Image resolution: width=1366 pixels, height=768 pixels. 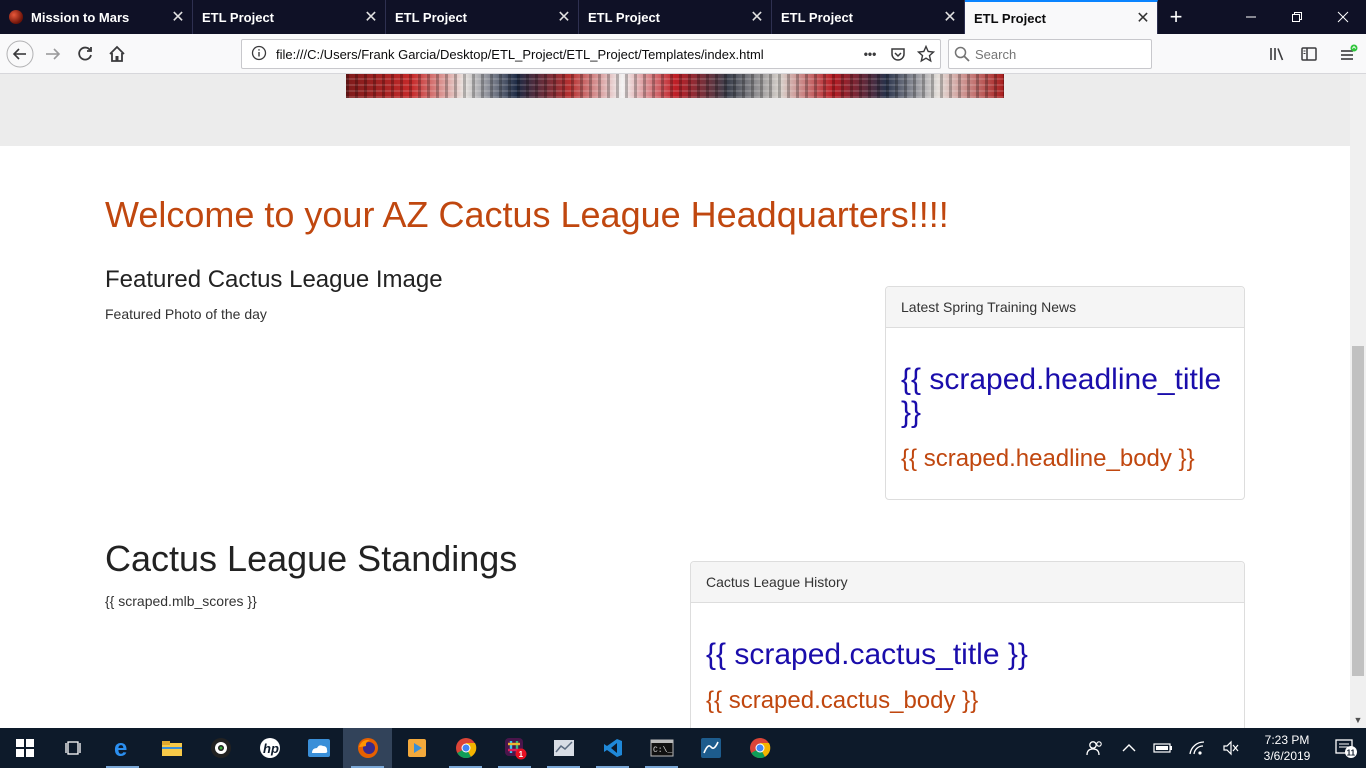 I want to click on svg-text: e, so click(x=120, y=748).